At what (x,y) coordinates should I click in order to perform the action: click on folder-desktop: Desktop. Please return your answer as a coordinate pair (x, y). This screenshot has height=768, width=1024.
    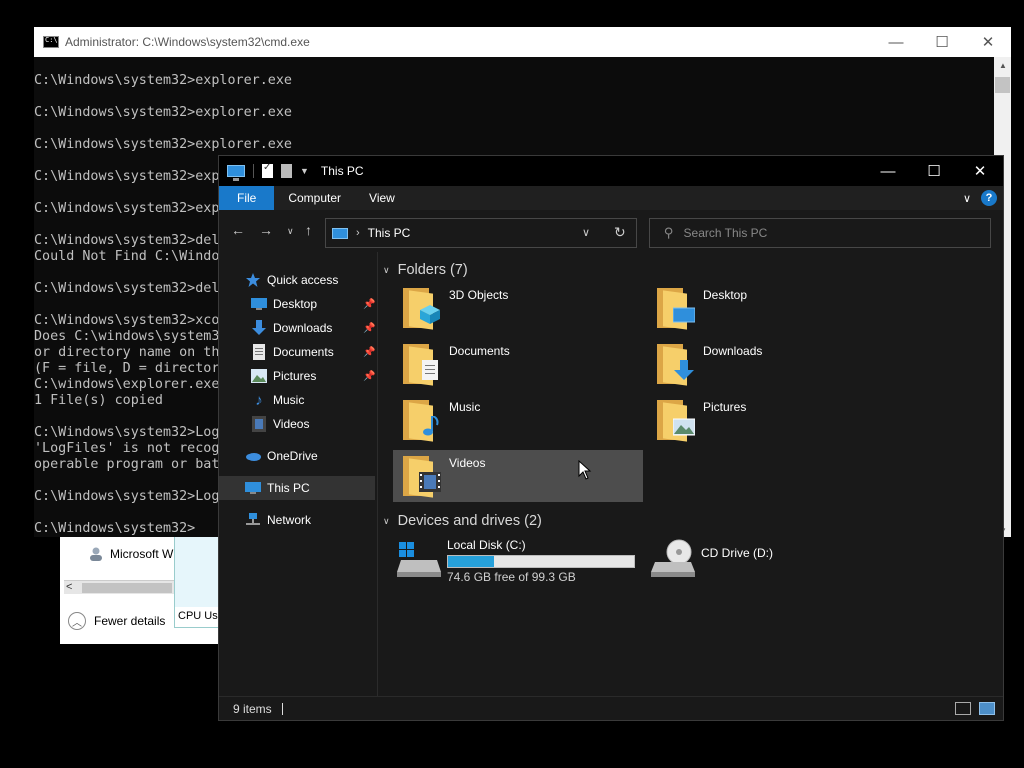
    Looking at the image, I should click on (772, 308).